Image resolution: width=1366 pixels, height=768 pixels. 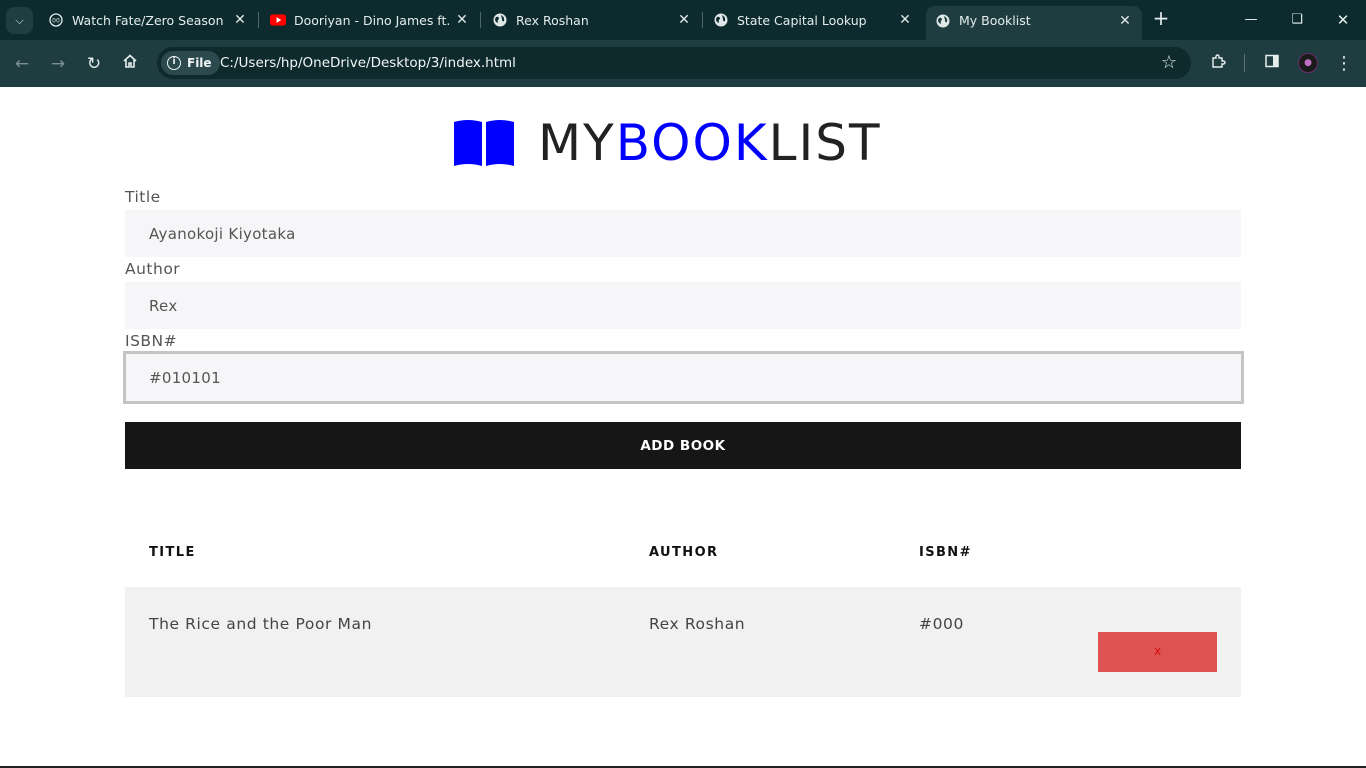 I want to click on site-info-chip: i File, so click(x=190, y=63).